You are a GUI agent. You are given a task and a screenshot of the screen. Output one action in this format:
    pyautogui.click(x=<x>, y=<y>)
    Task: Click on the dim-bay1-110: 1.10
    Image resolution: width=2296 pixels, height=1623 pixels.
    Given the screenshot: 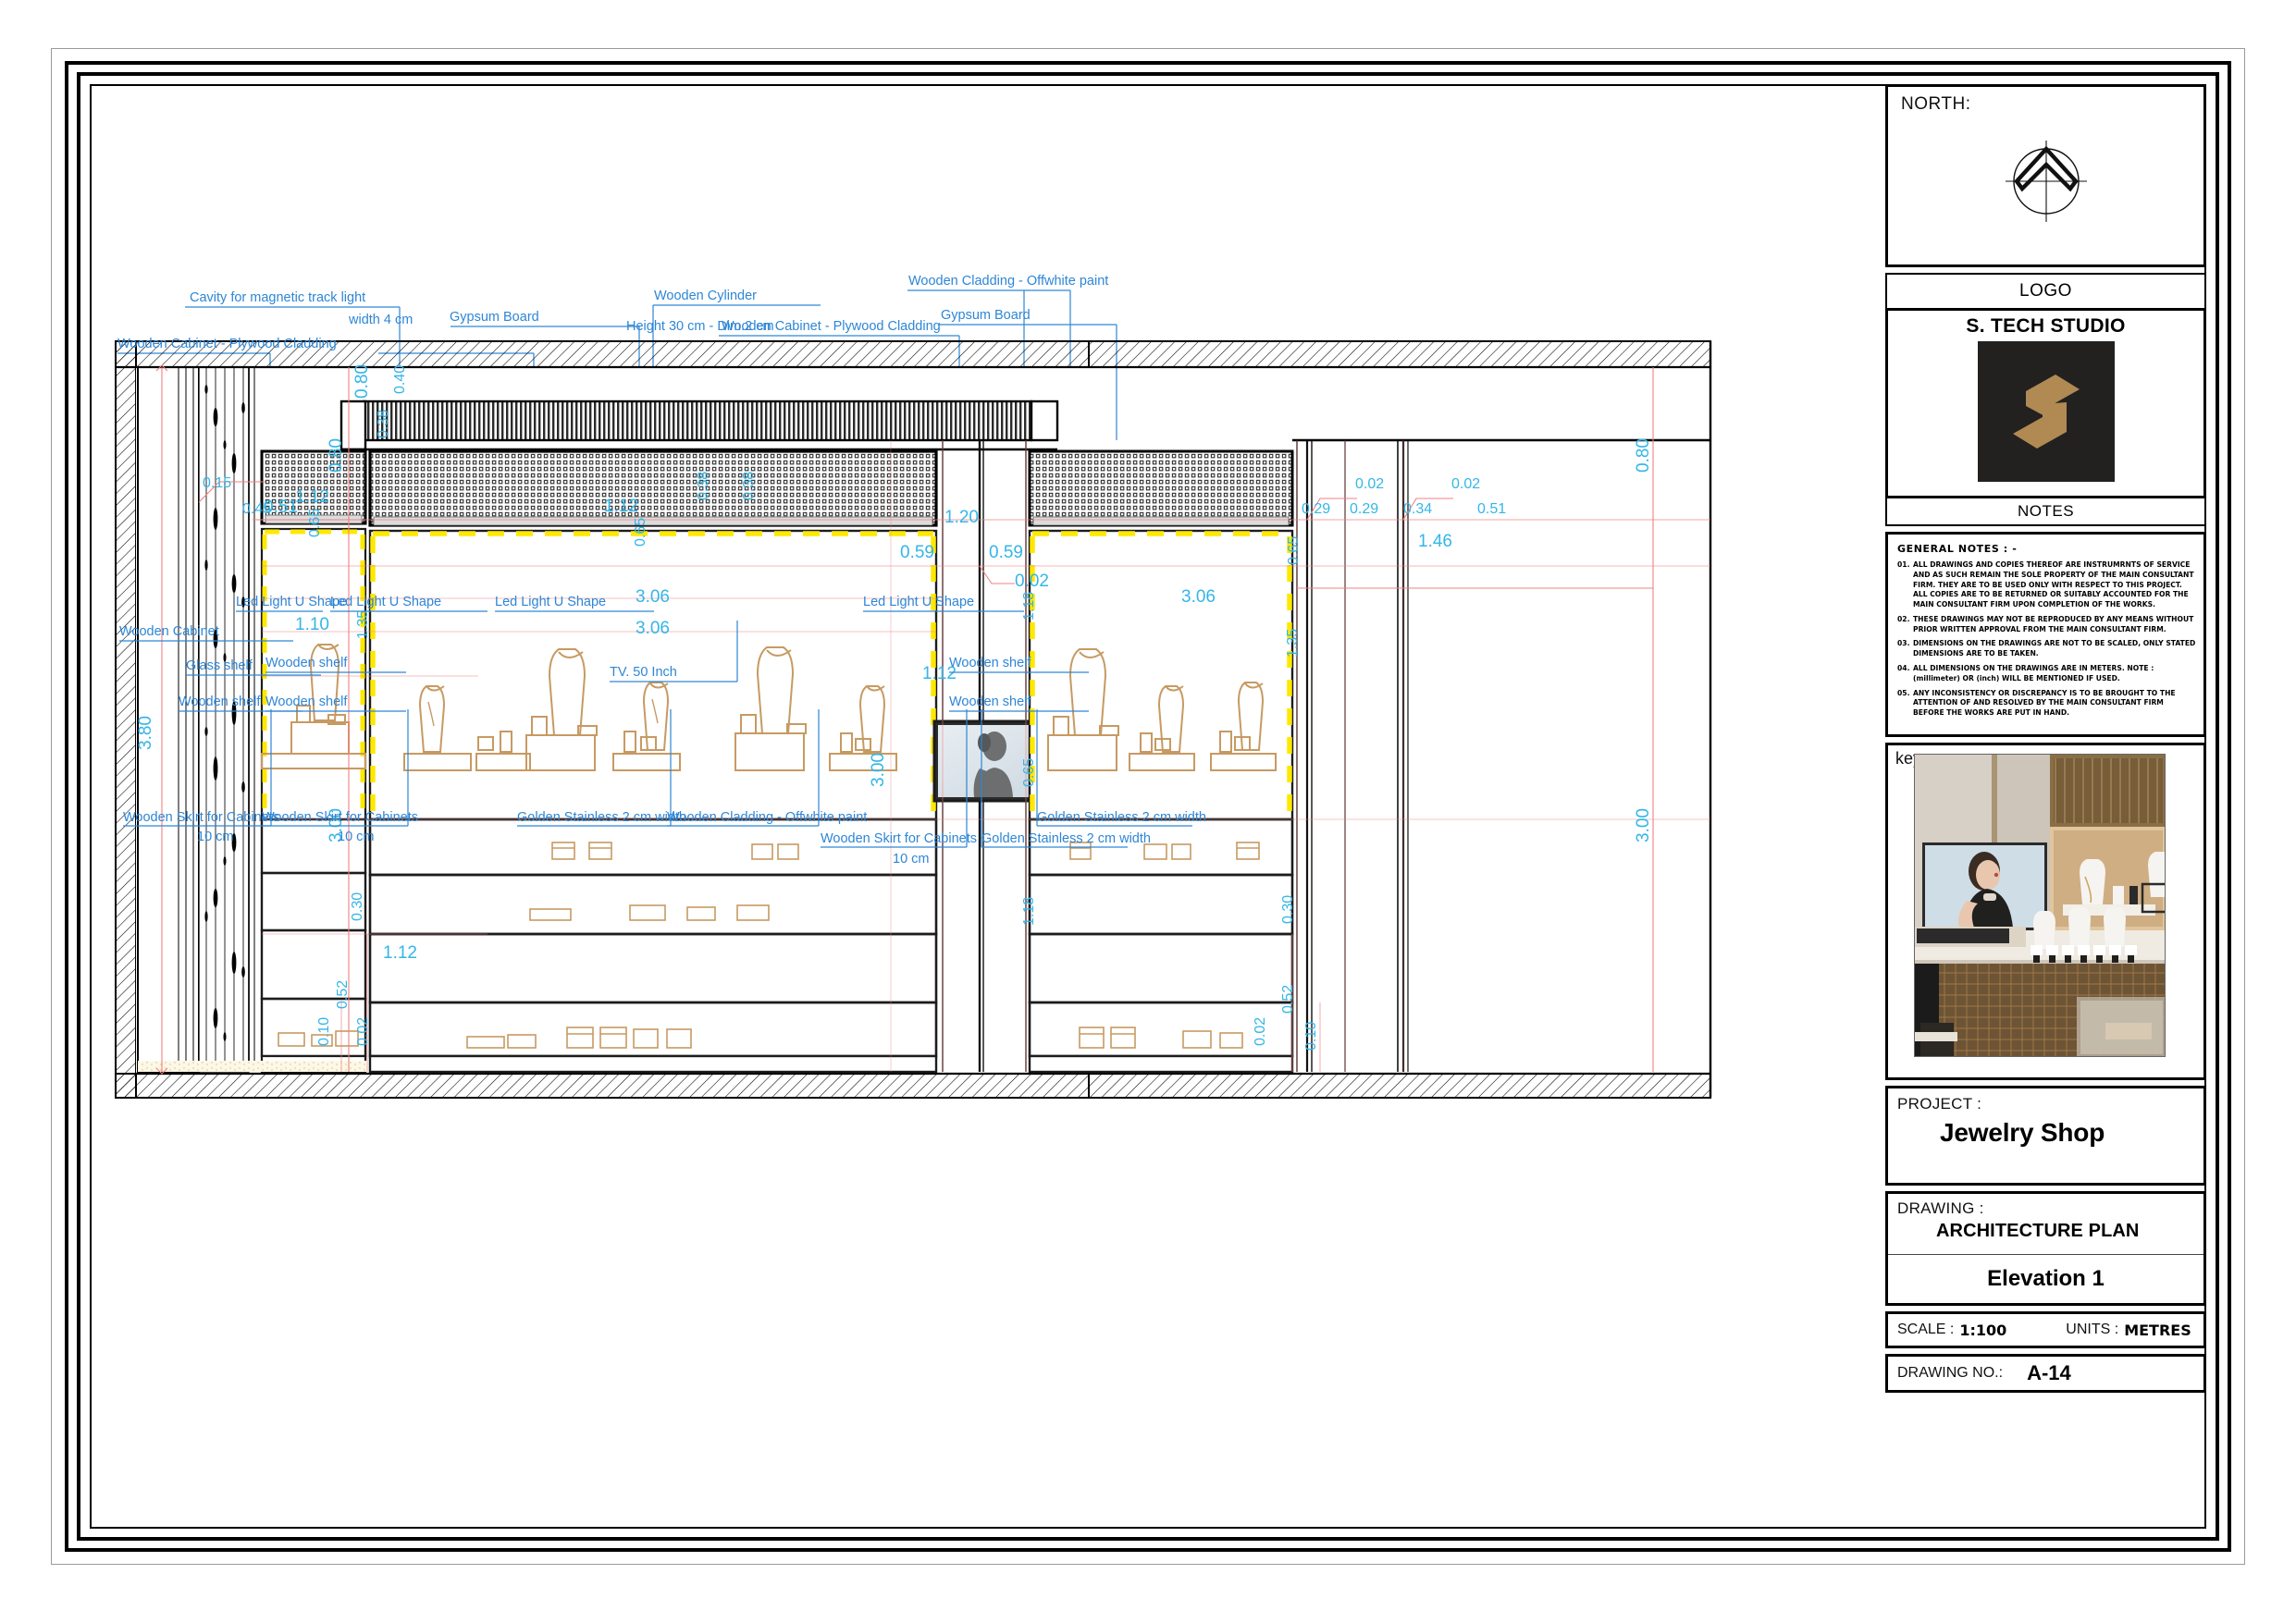 What is the action you would take?
    pyautogui.click(x=312, y=624)
    